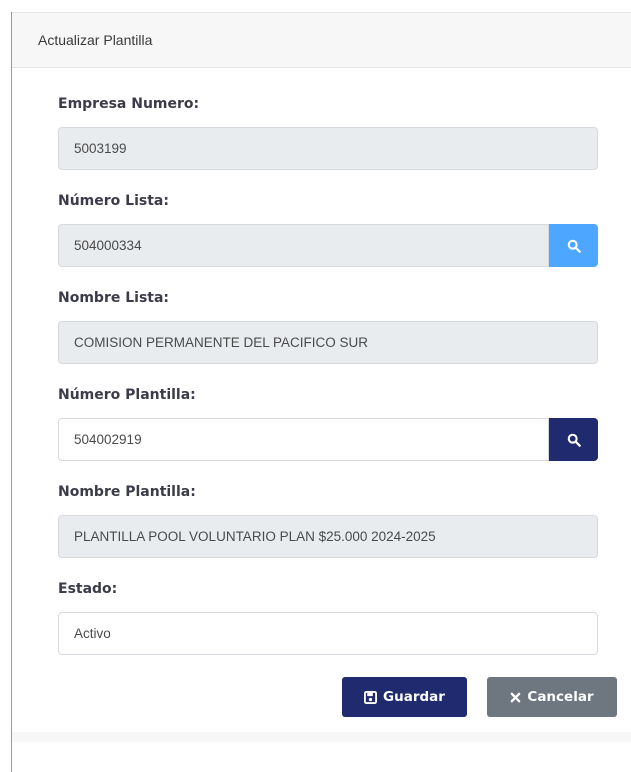  What do you see at coordinates (127, 492) in the screenshot?
I see `nombre-plantilla-label: Nombre Plantilla:` at bounding box center [127, 492].